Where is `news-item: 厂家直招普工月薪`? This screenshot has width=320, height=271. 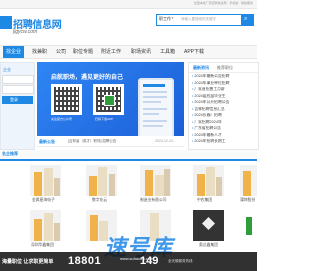
news-item: 厂家直招普工月薪 is located at coordinates (224, 89).